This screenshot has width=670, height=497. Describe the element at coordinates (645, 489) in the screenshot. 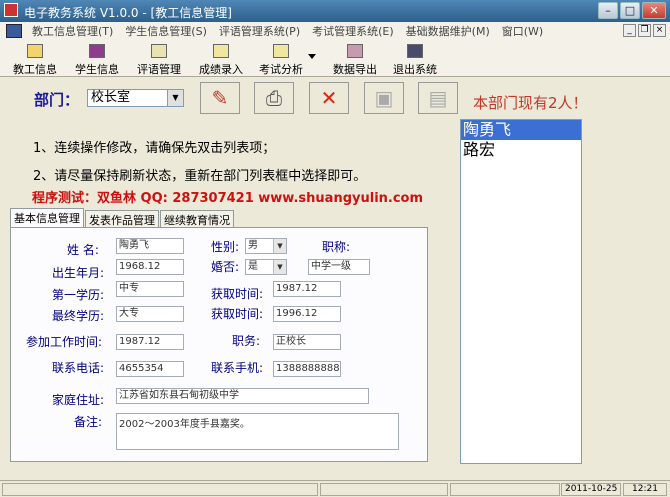

I see `status-time: 12:21` at that location.